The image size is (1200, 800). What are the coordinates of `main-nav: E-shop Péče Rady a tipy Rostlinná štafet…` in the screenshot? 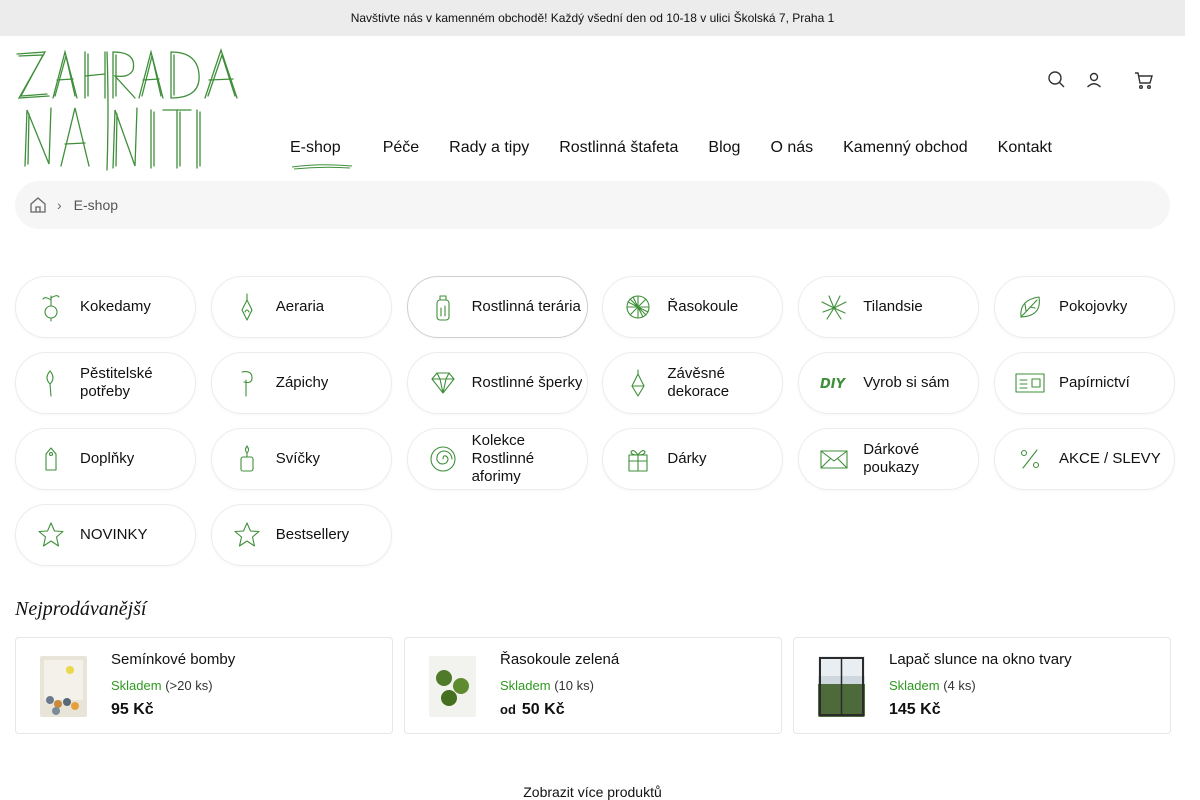 It's located at (671, 154).